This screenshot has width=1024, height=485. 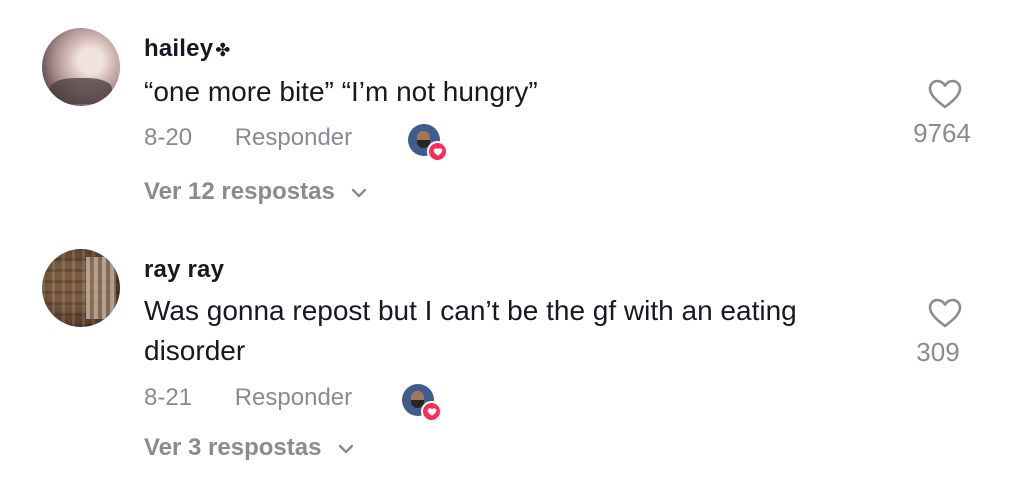 I want to click on view-replies-button: Ver 12 respostas, so click(x=255, y=192).